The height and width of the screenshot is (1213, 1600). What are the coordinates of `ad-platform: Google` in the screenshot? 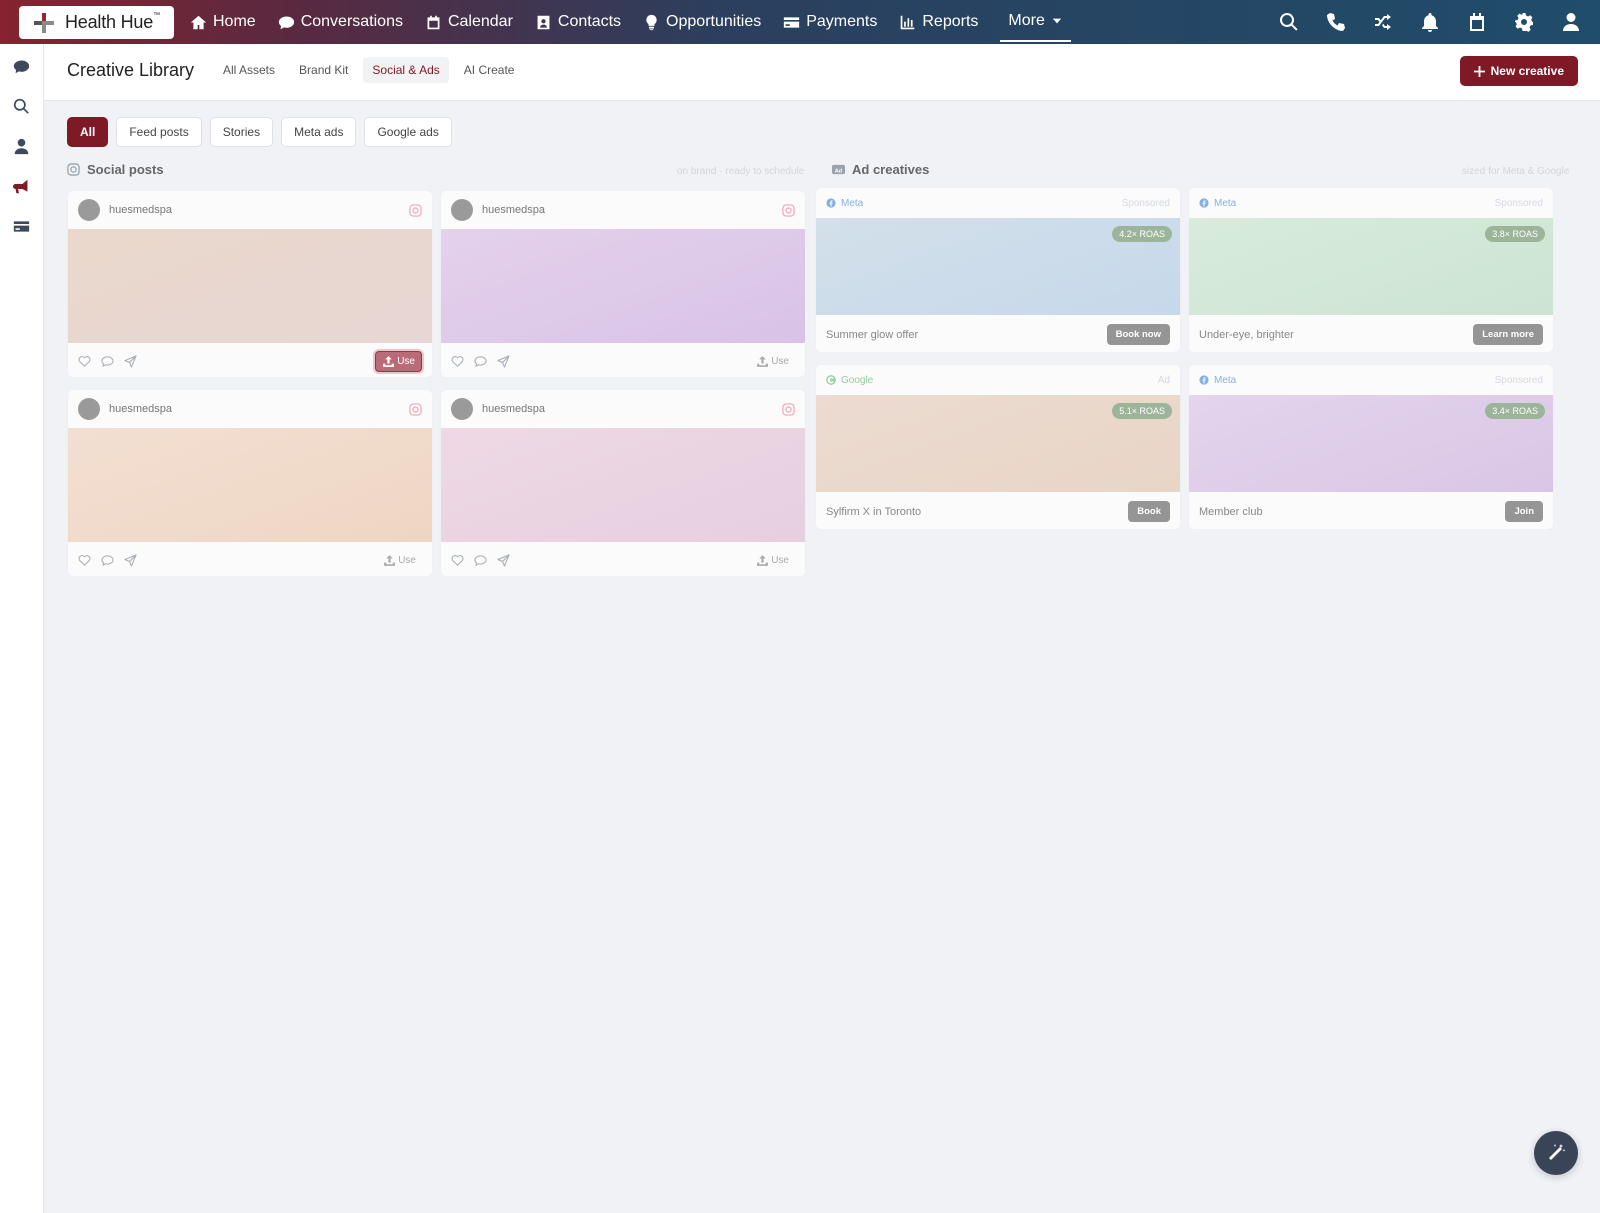 It's located at (857, 380).